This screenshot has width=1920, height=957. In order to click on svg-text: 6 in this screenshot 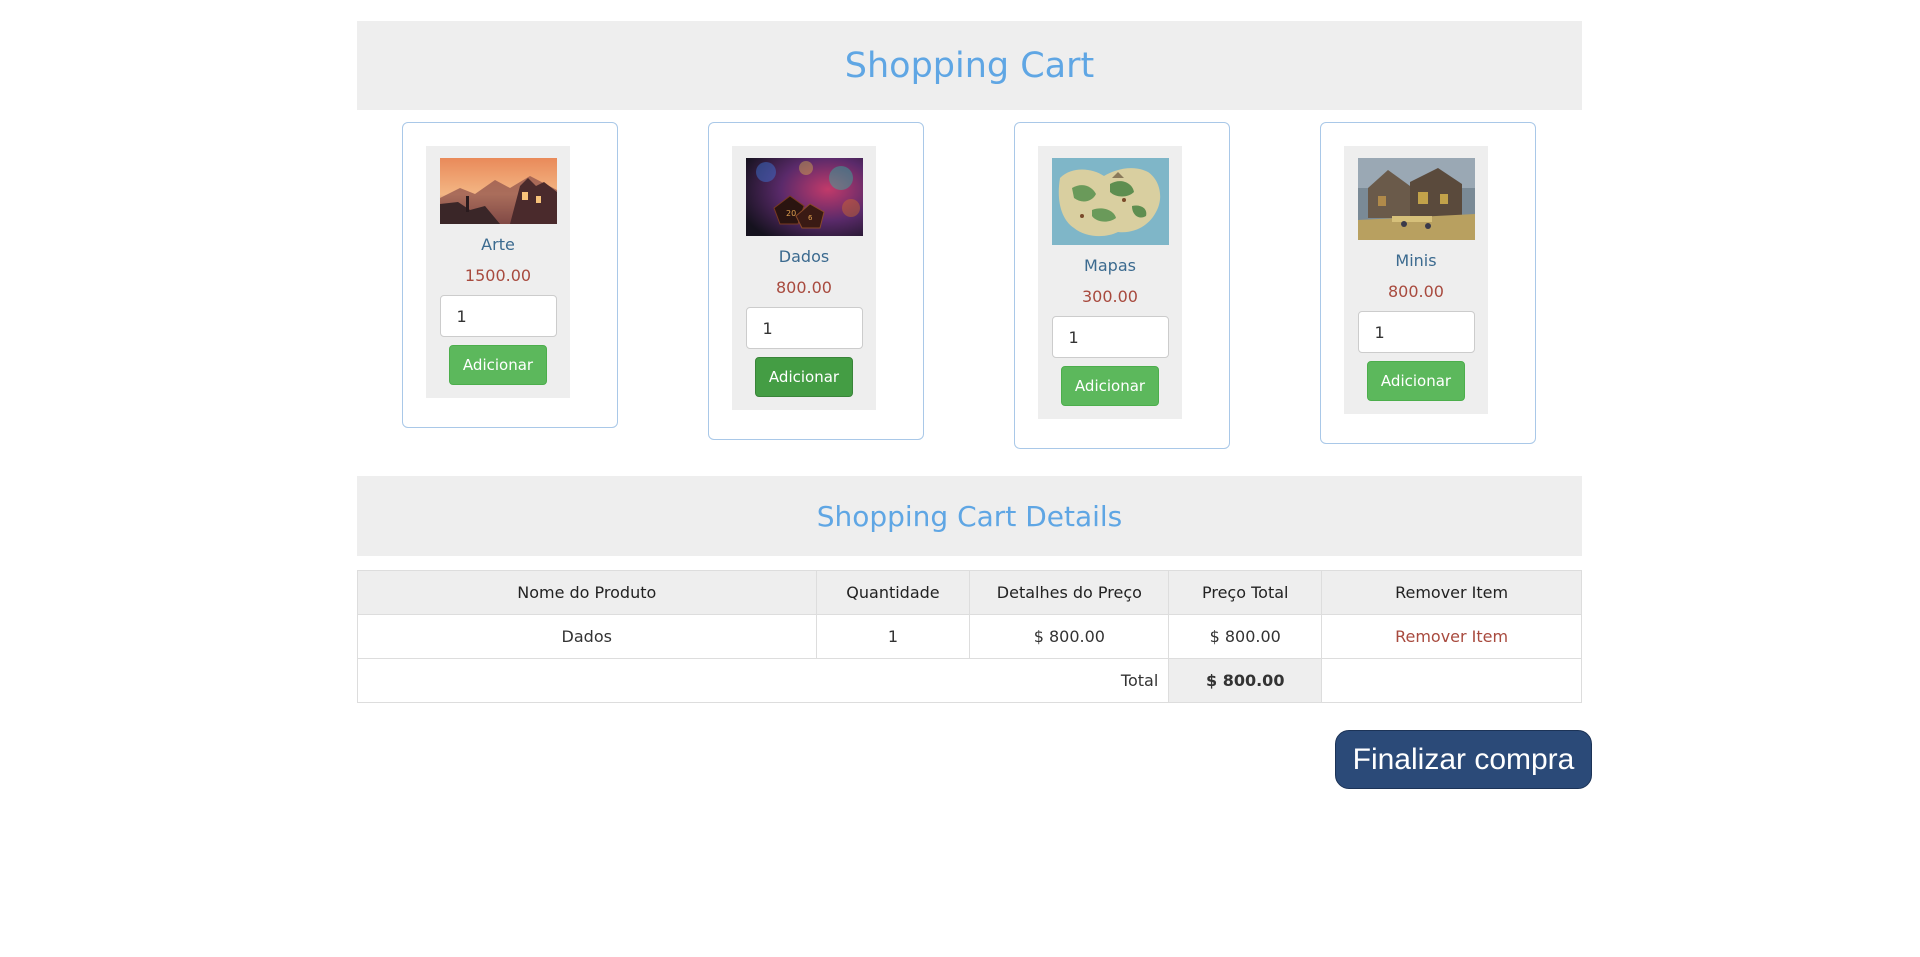, I will do `click(810, 218)`.